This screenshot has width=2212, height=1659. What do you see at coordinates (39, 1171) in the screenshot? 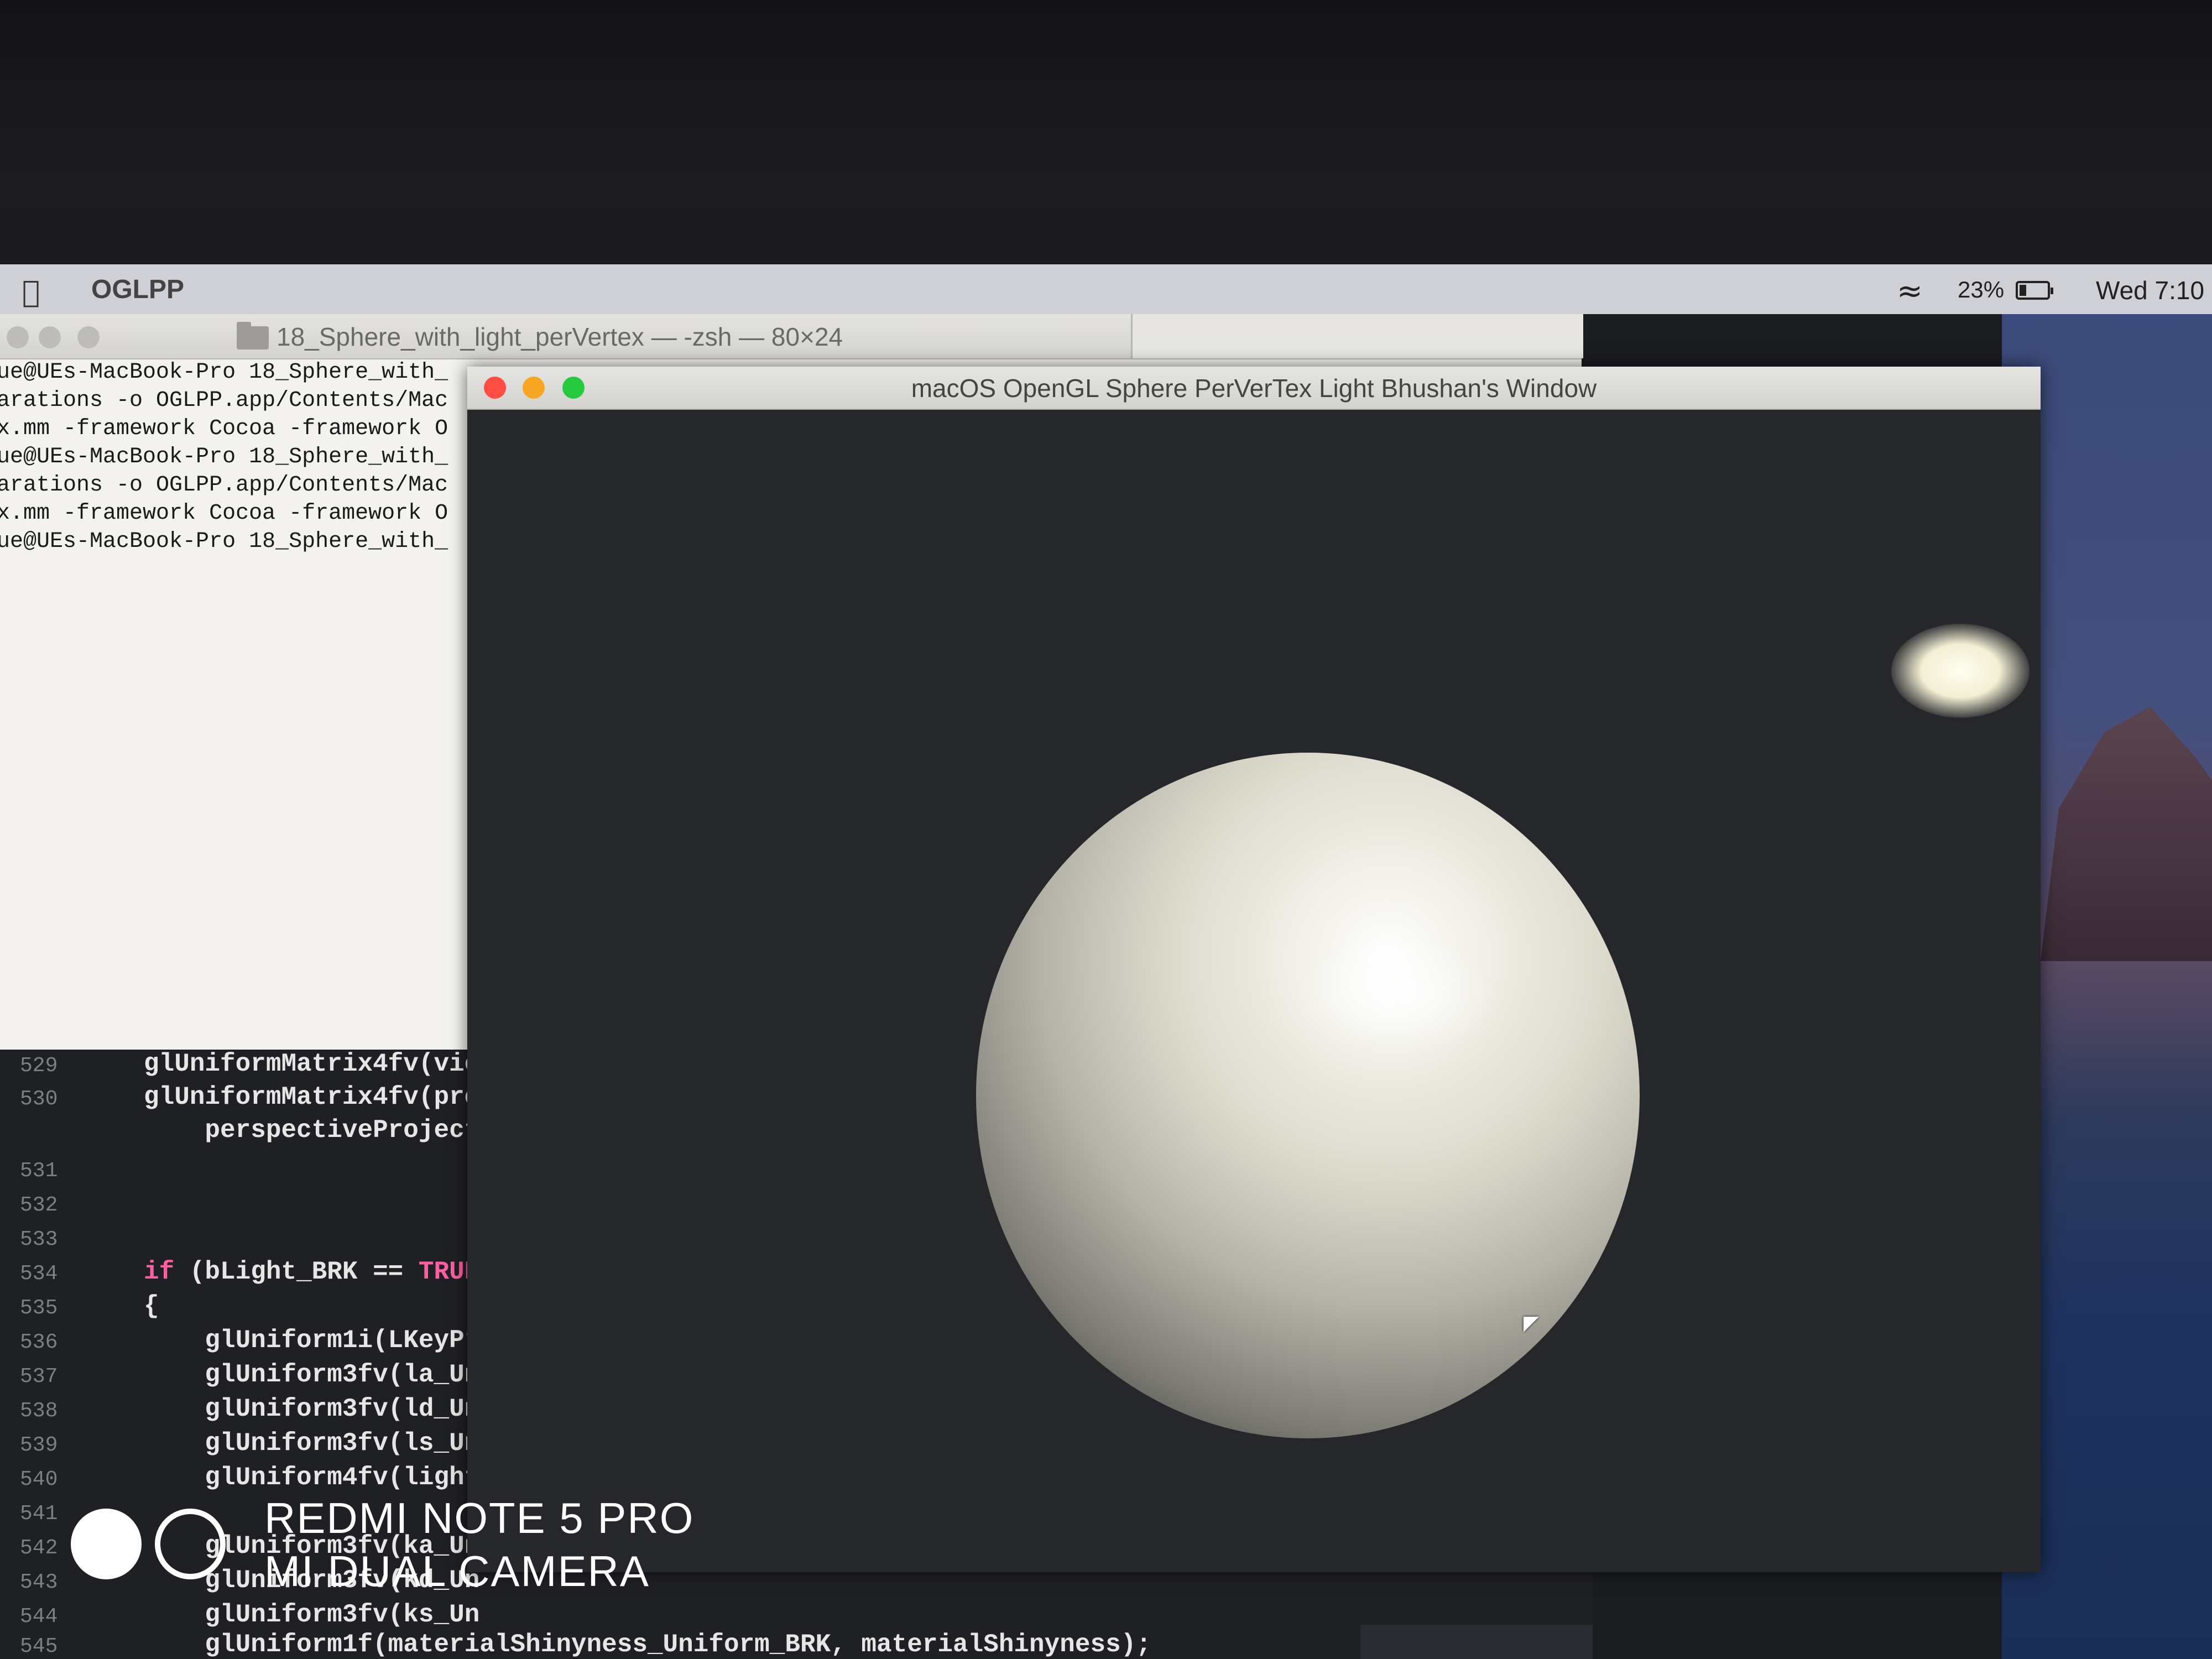
I see `line-number: 531` at bounding box center [39, 1171].